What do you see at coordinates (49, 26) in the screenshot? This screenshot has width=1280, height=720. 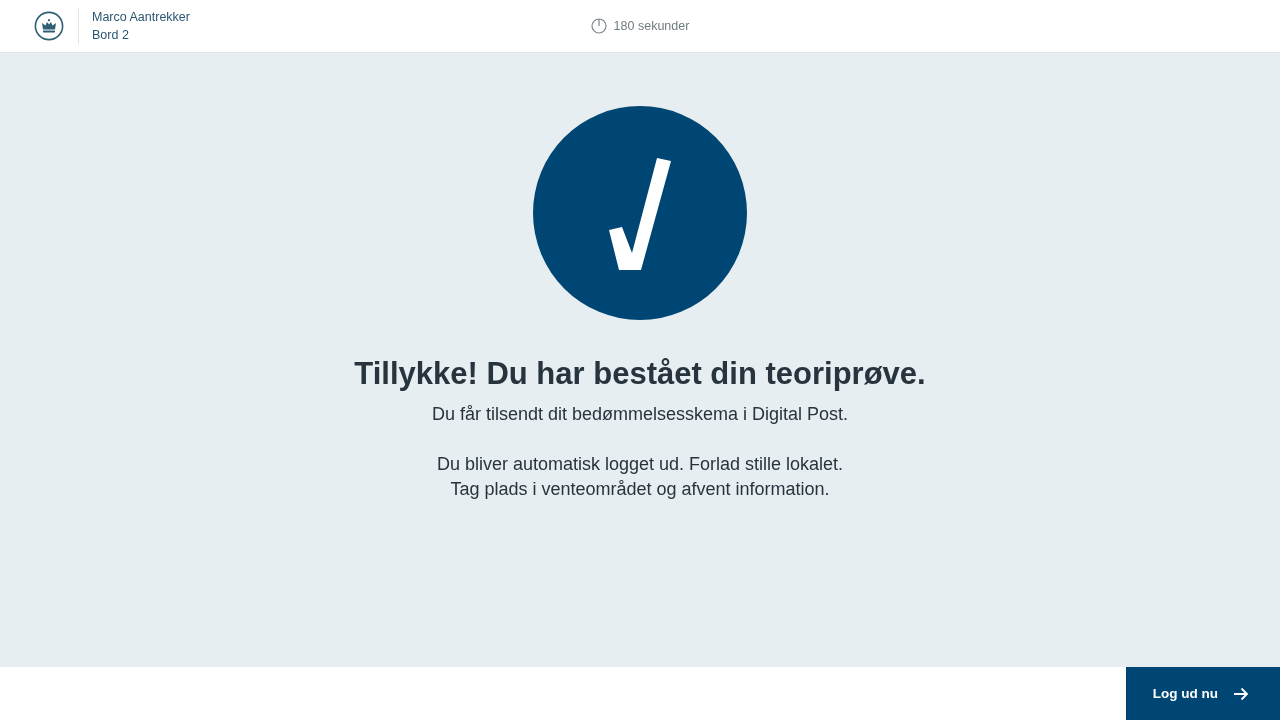 I see `crown-logo-icon` at bounding box center [49, 26].